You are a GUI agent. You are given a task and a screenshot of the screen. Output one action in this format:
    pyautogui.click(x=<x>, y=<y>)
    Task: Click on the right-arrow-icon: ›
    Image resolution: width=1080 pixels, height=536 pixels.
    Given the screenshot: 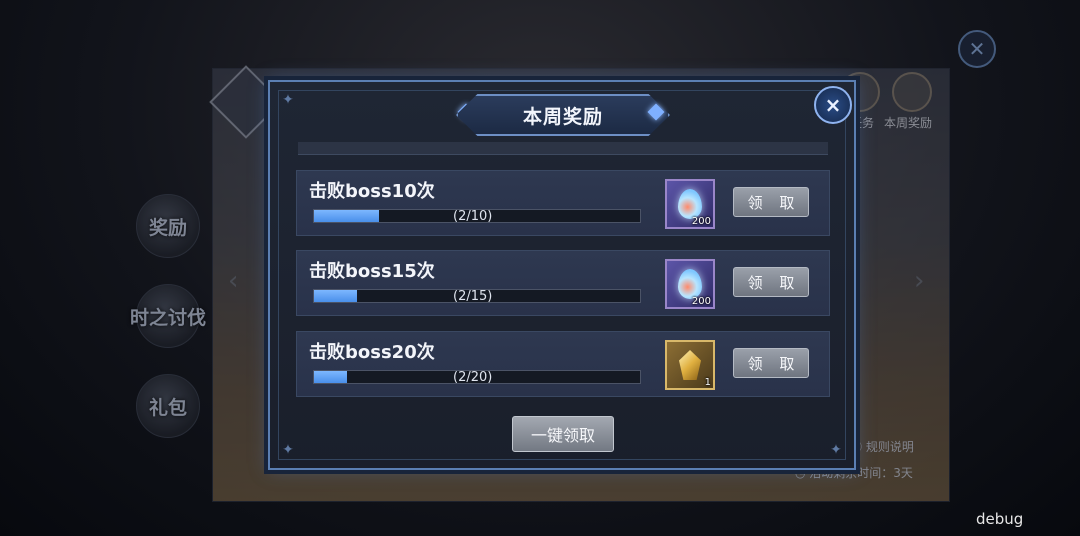 What is the action you would take?
    pyautogui.click(x=919, y=281)
    